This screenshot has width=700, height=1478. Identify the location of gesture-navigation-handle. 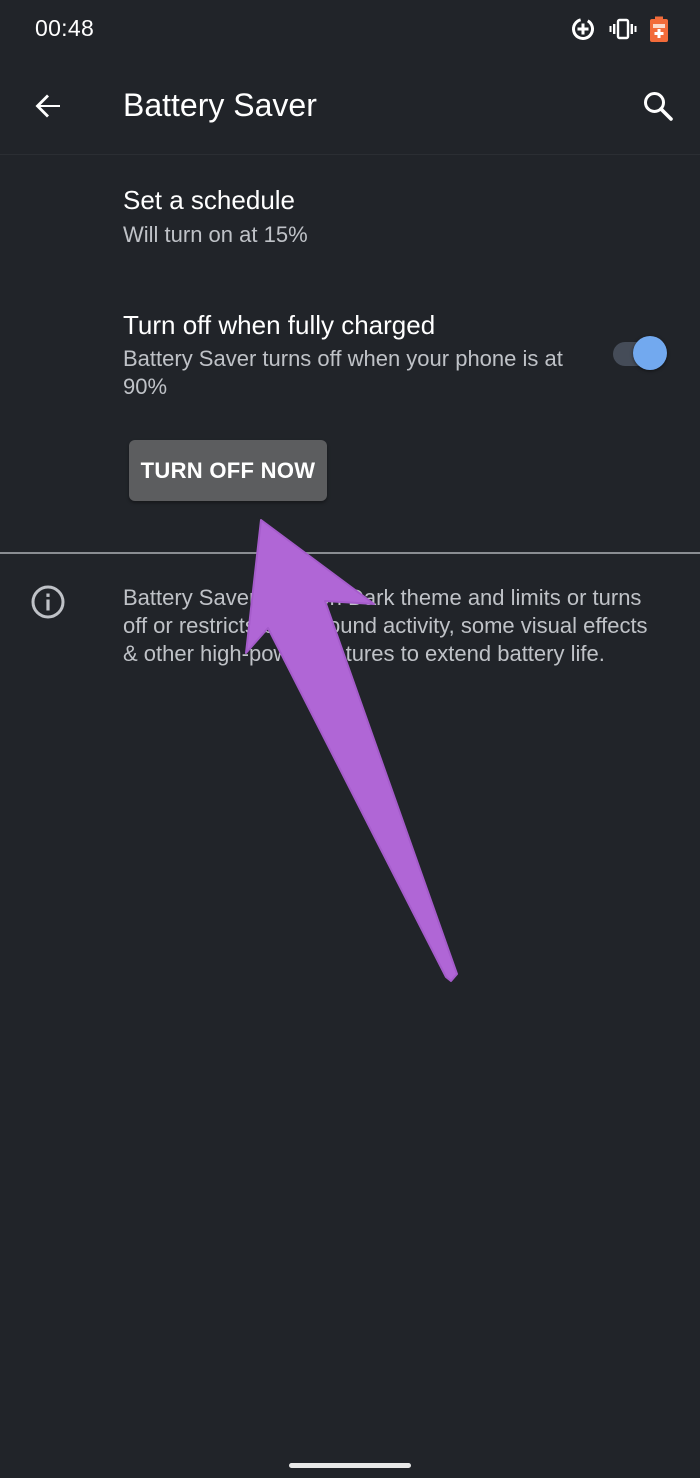
(350, 1465).